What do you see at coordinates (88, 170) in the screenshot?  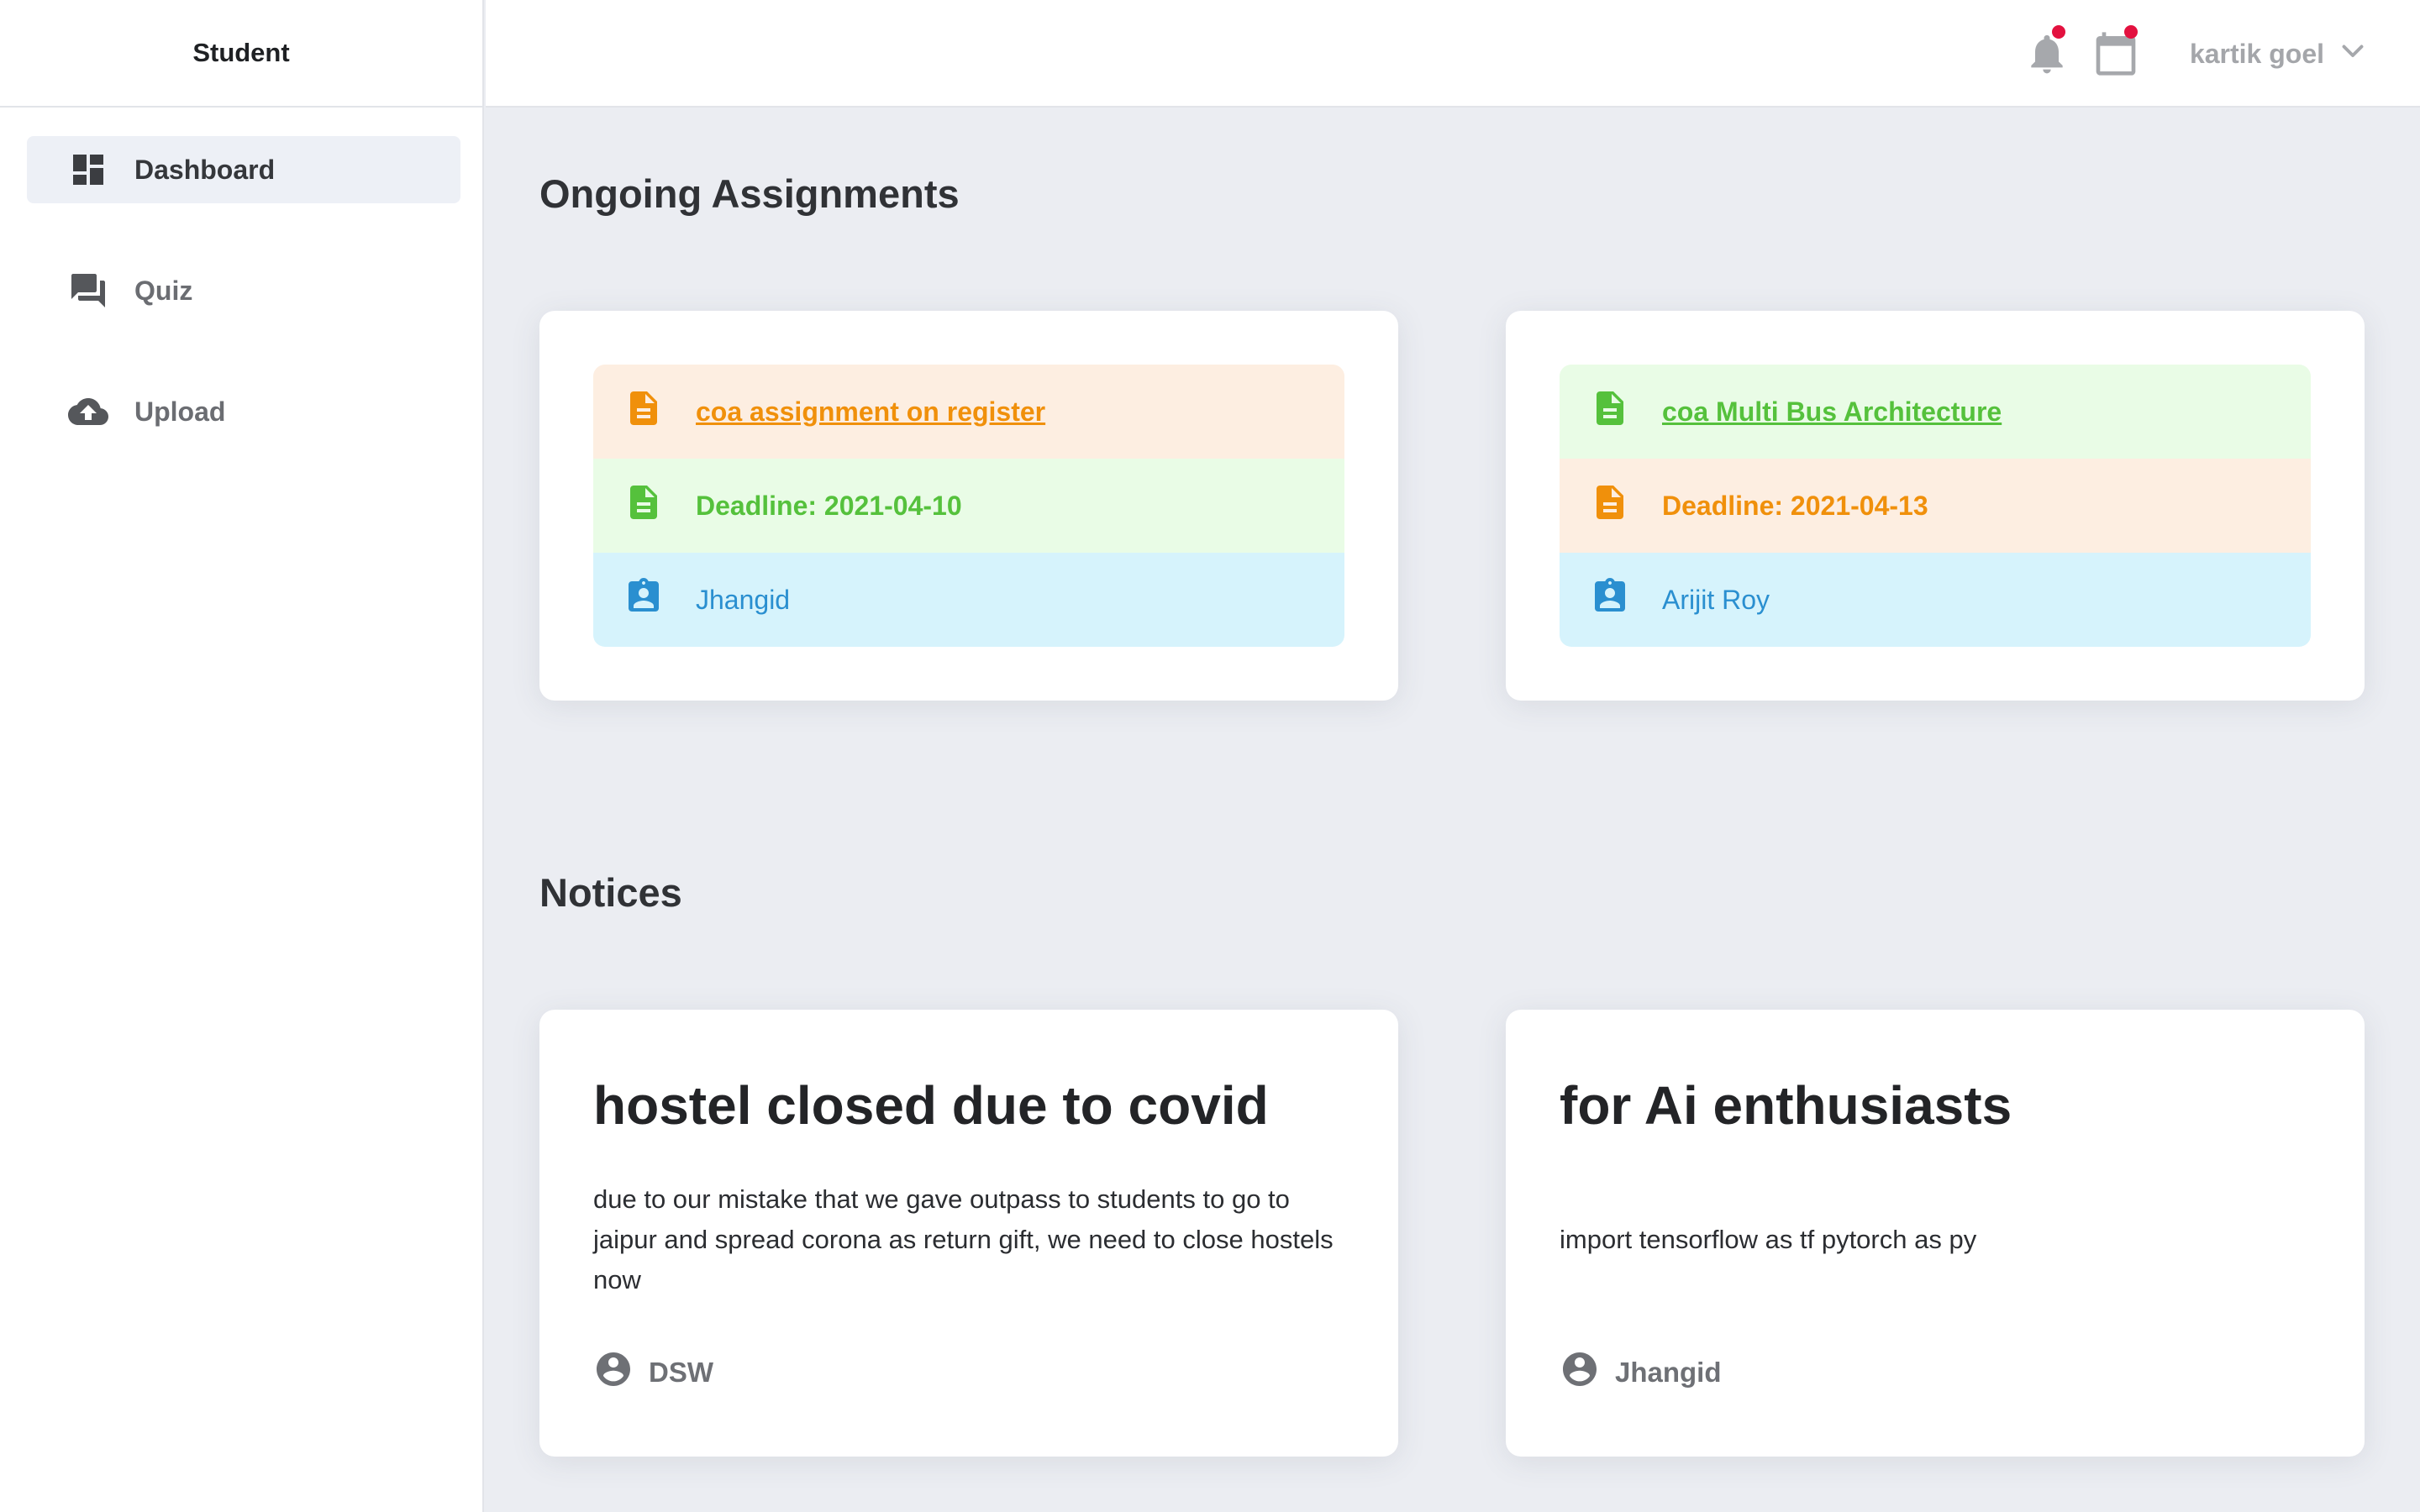 I see `dashboard-icon` at bounding box center [88, 170].